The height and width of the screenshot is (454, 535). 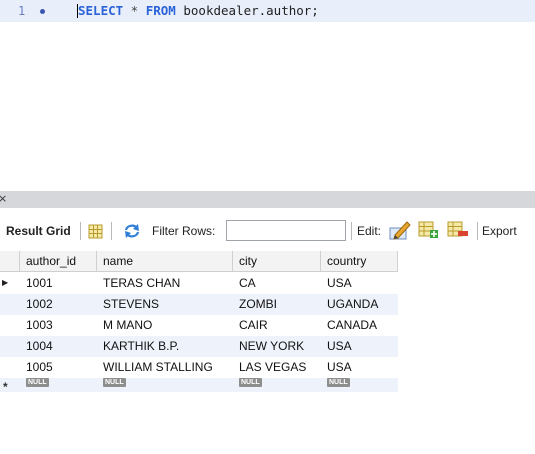 I want to click on table-cell: M MANO, so click(x=127, y=325).